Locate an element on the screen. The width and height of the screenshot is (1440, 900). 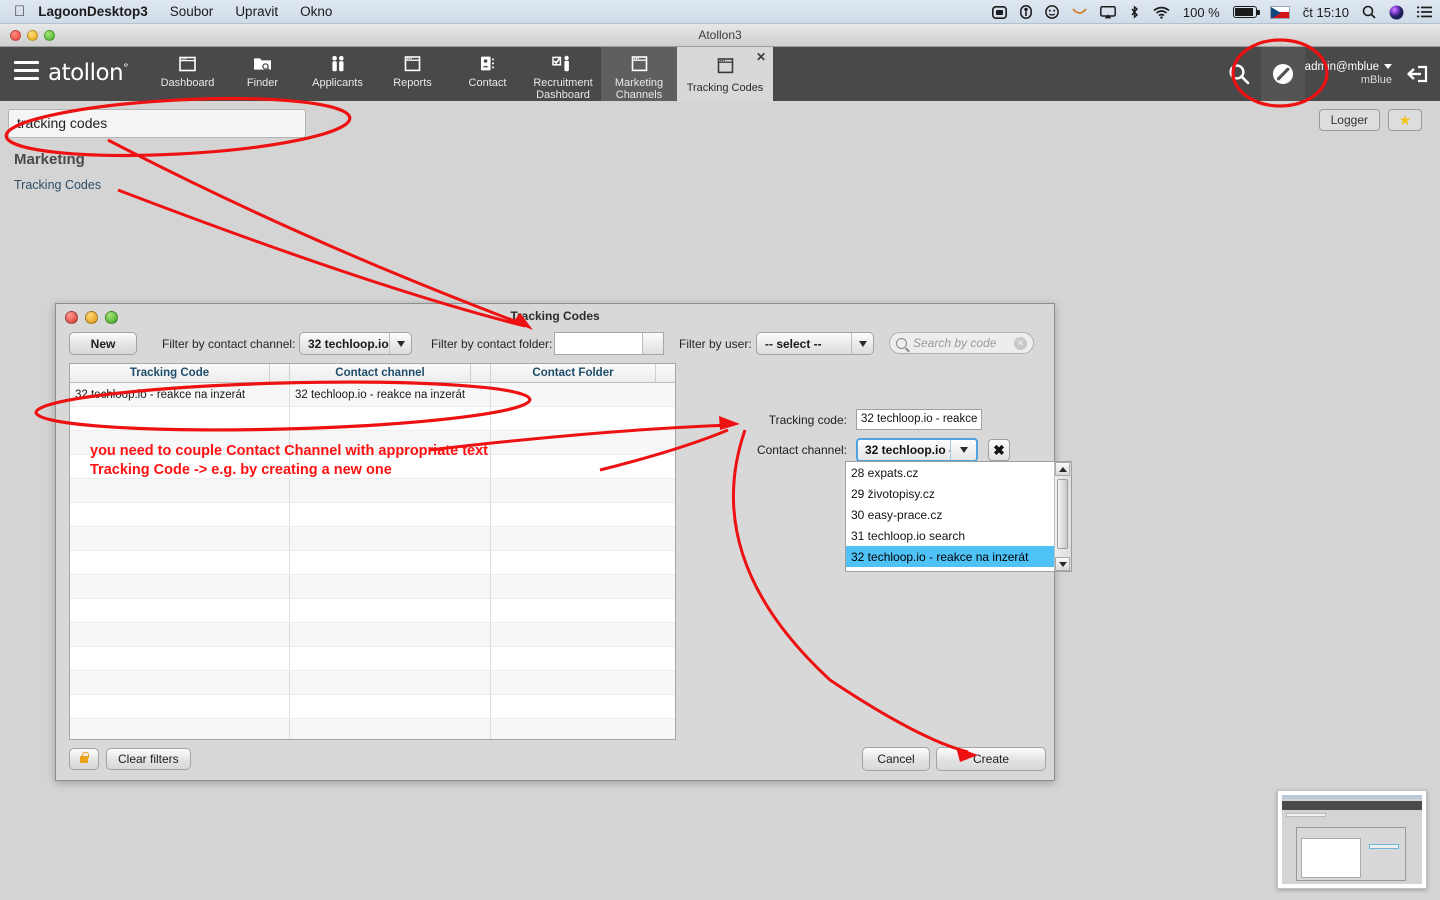
screen-share-icon is located at coordinates (999, 12).